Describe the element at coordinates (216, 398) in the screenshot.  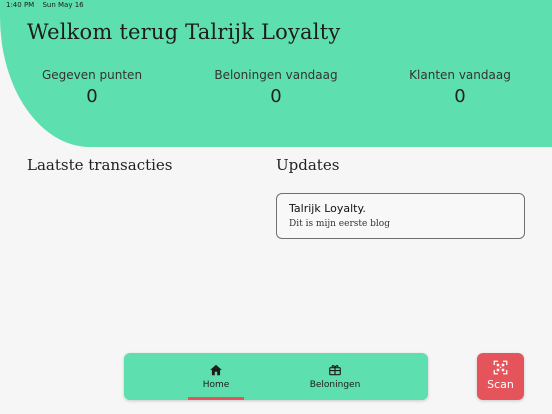
I see `active-tab-indicator` at that location.